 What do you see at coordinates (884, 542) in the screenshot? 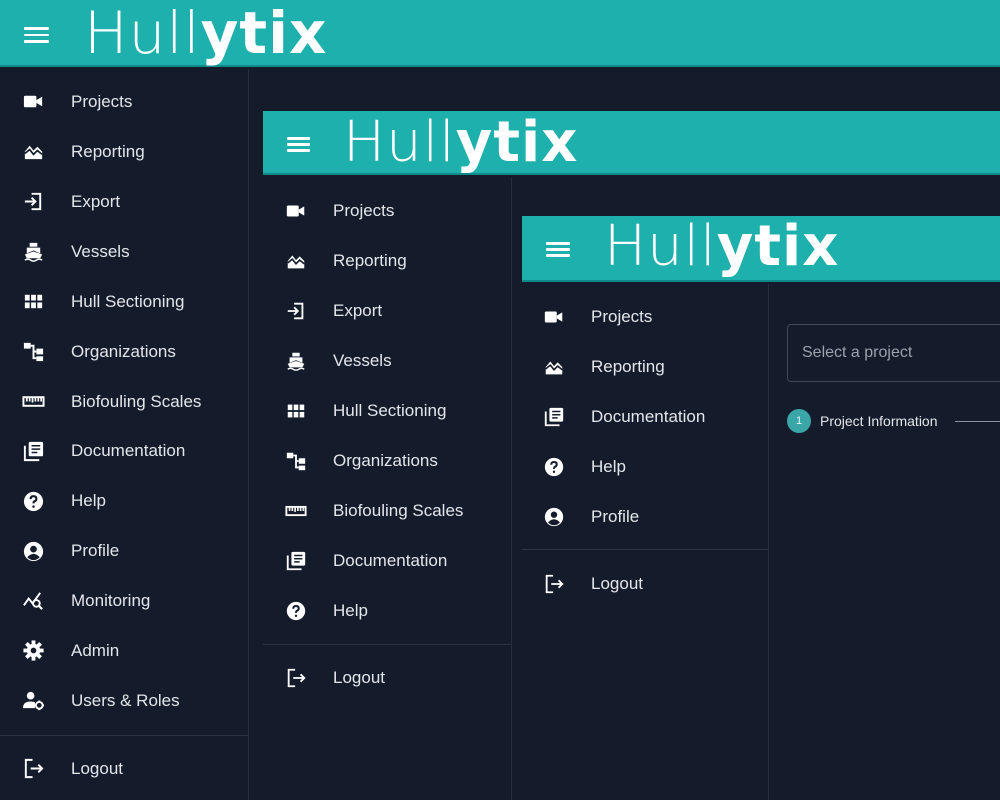
I see `main-content: Select a project 1 Project Information` at bounding box center [884, 542].